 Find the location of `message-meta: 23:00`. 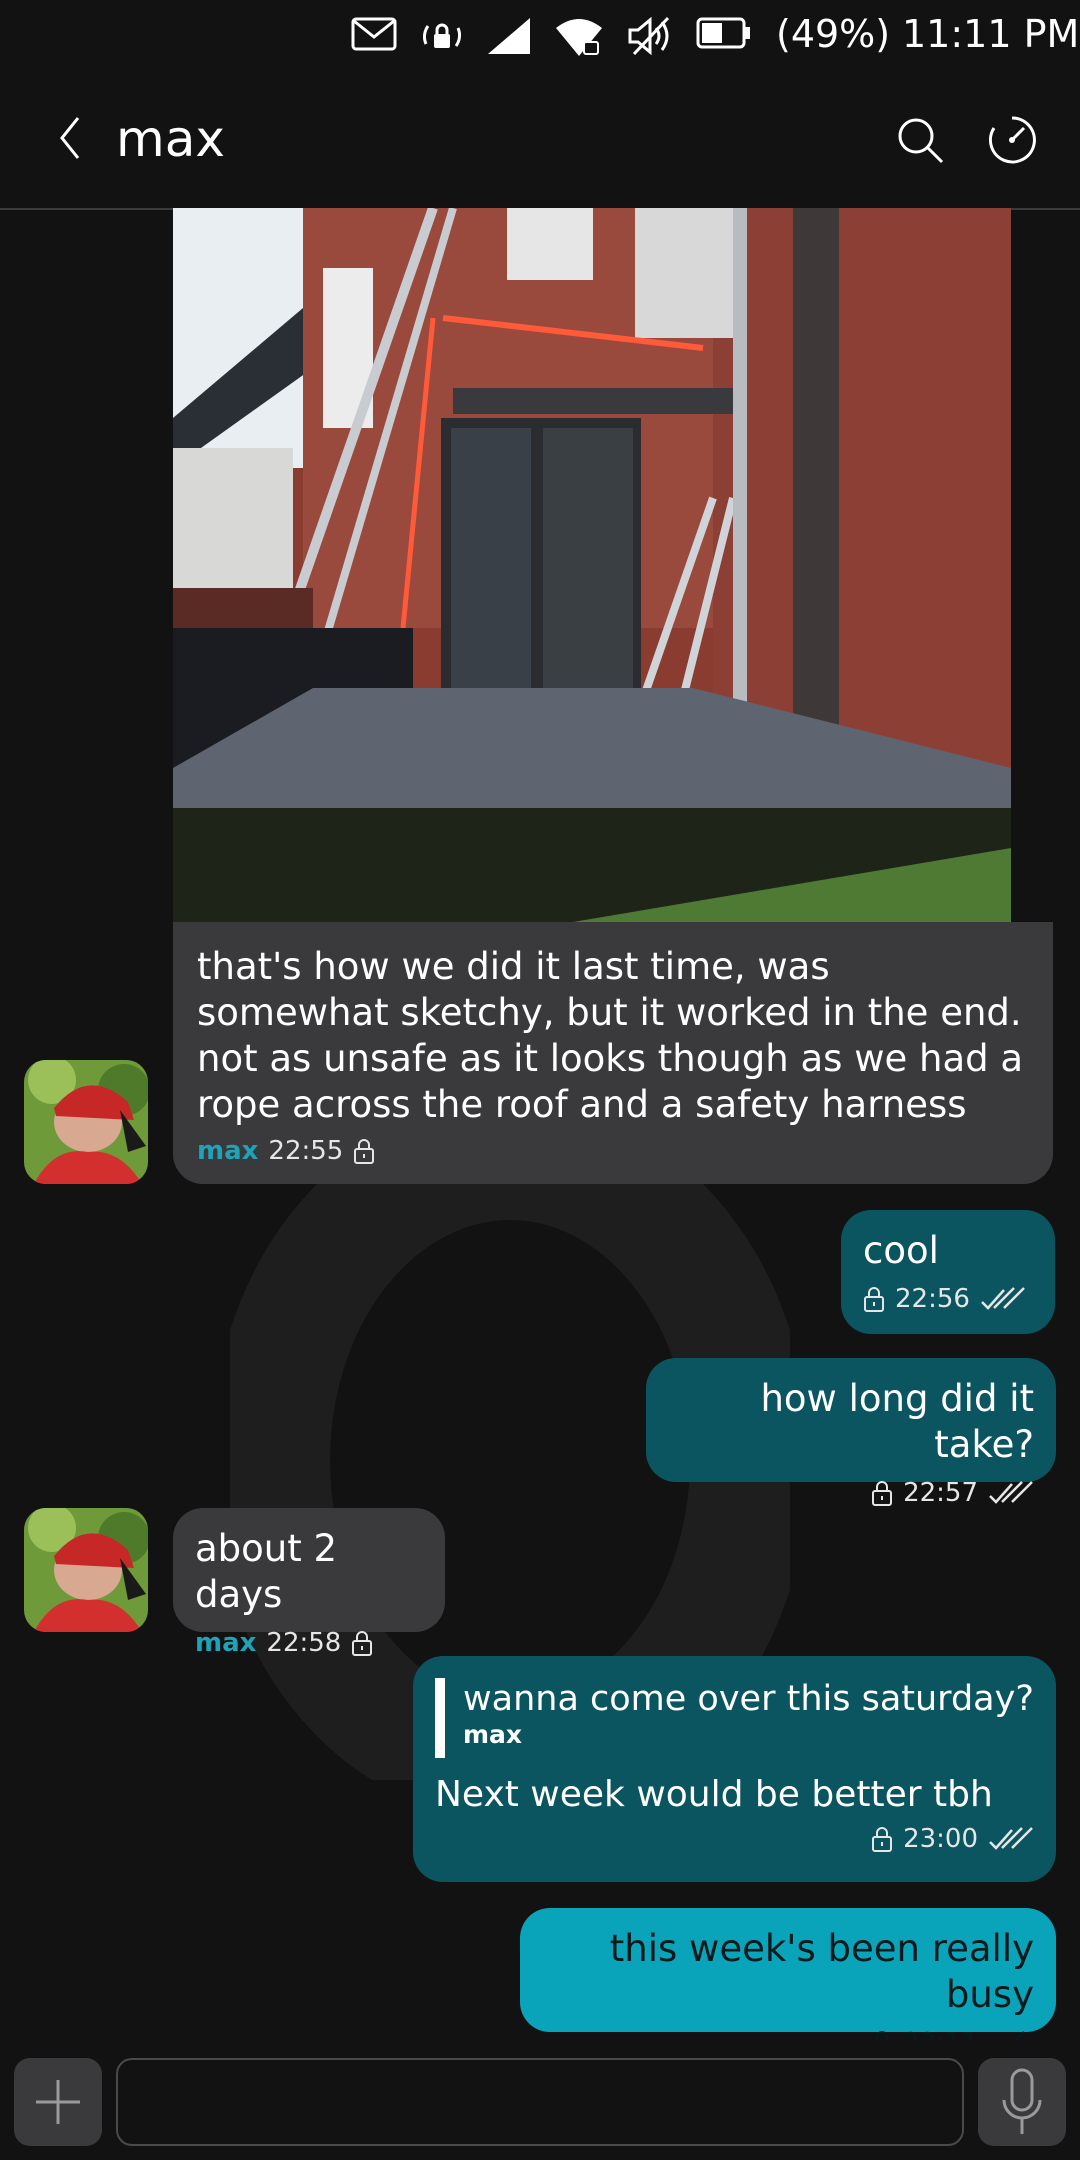

message-meta: 23:00 is located at coordinates (734, 1839).